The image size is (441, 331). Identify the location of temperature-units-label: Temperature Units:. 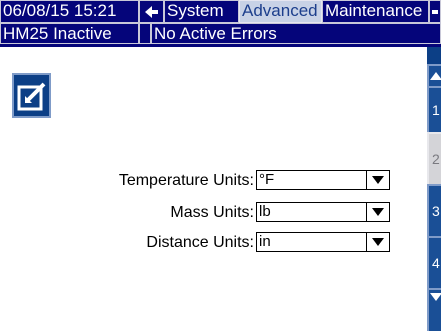
(186, 180).